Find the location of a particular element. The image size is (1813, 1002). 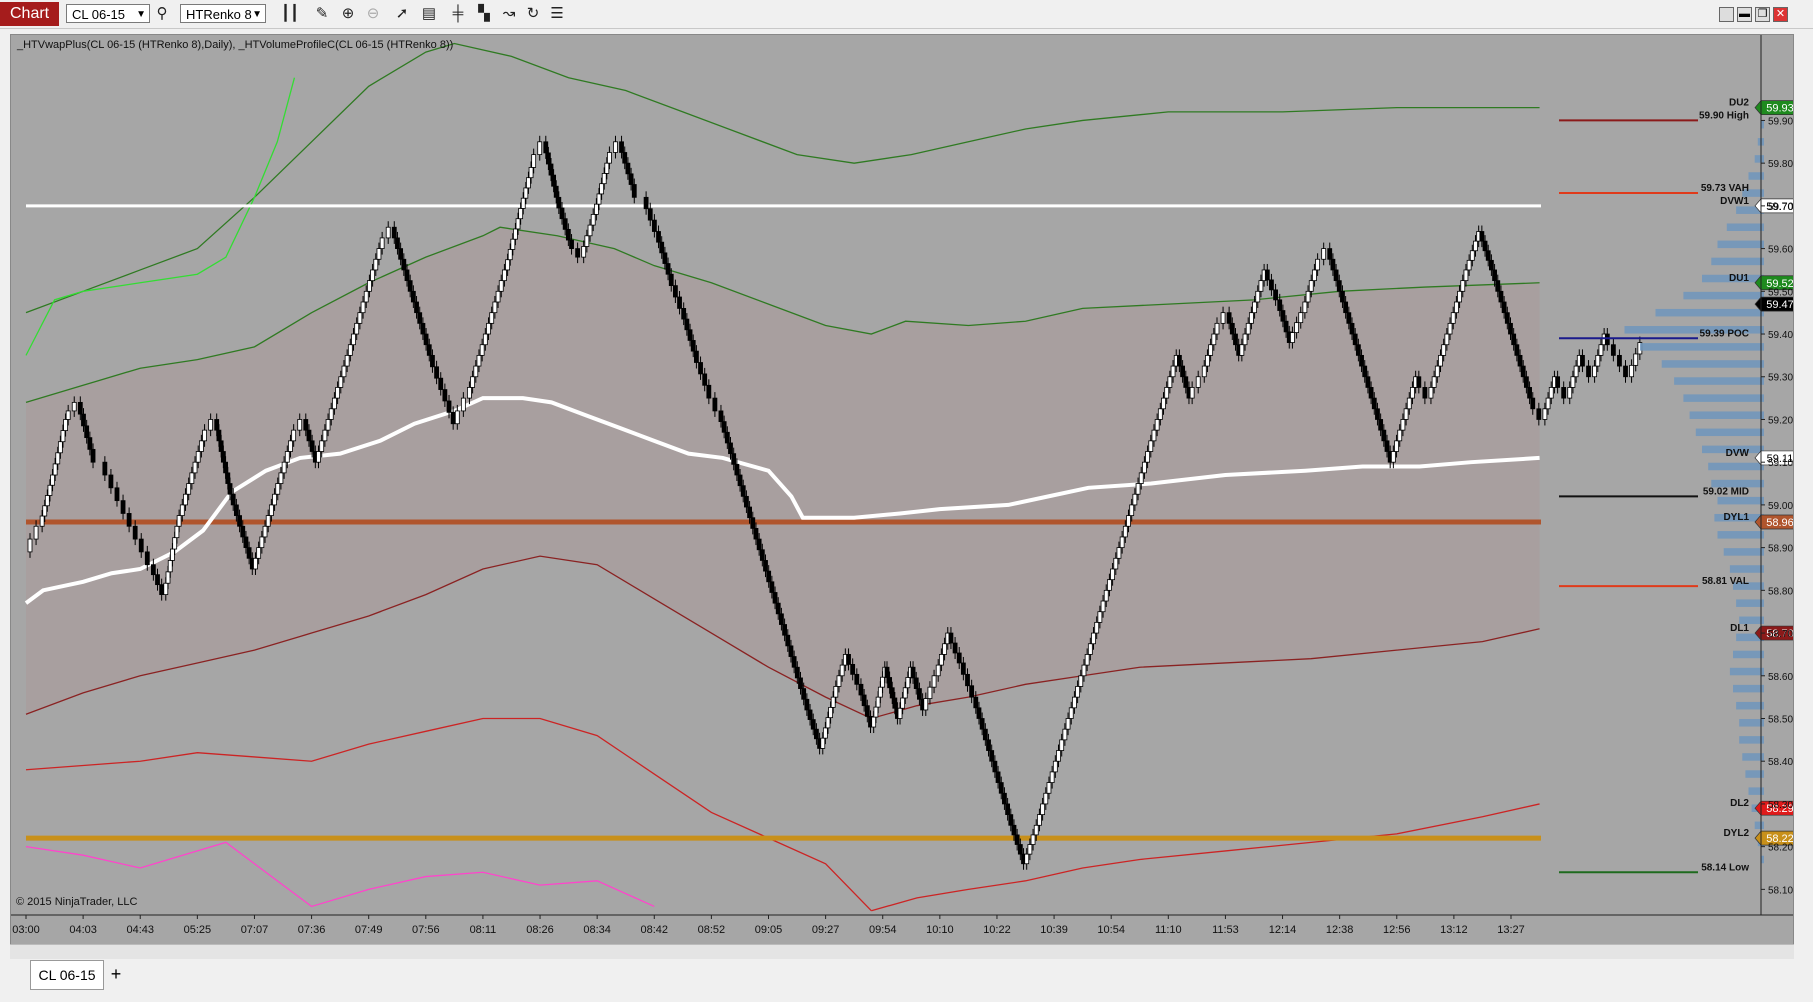

refresh-icon: ↻ is located at coordinates (533, 14).